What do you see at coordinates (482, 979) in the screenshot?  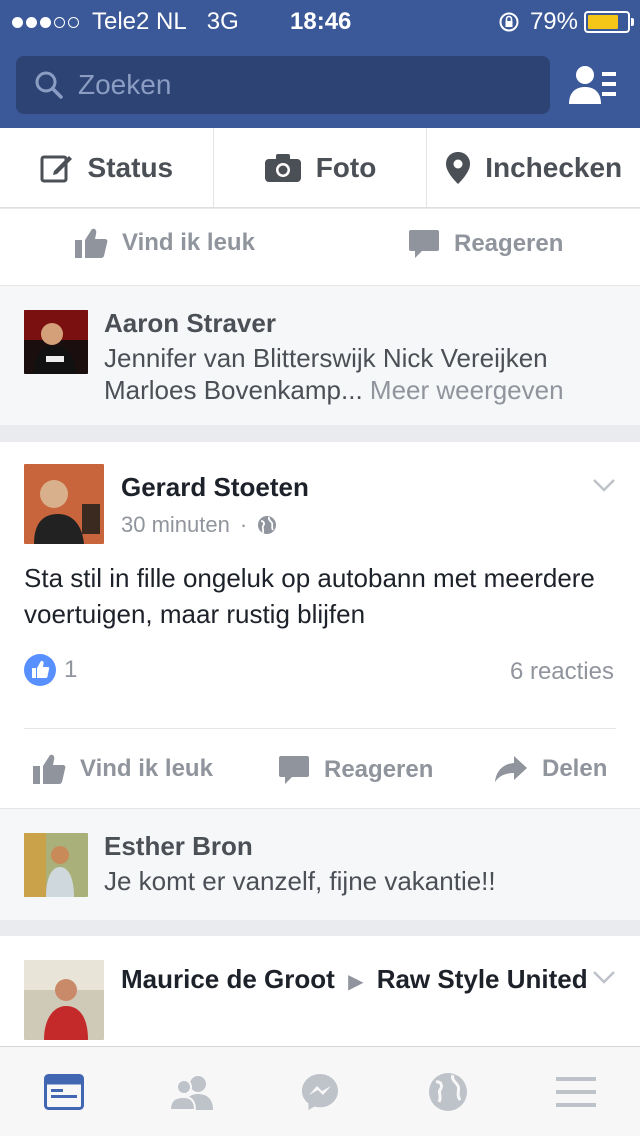 I see `post-target: Raw Style United` at bounding box center [482, 979].